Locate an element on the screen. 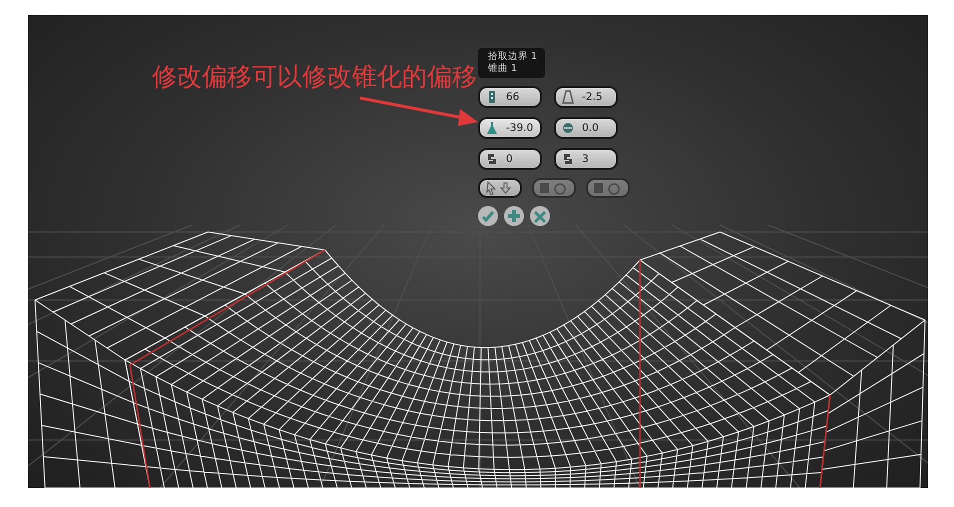 The image size is (954, 507). spinner-field: 0 is located at coordinates (510, 159).